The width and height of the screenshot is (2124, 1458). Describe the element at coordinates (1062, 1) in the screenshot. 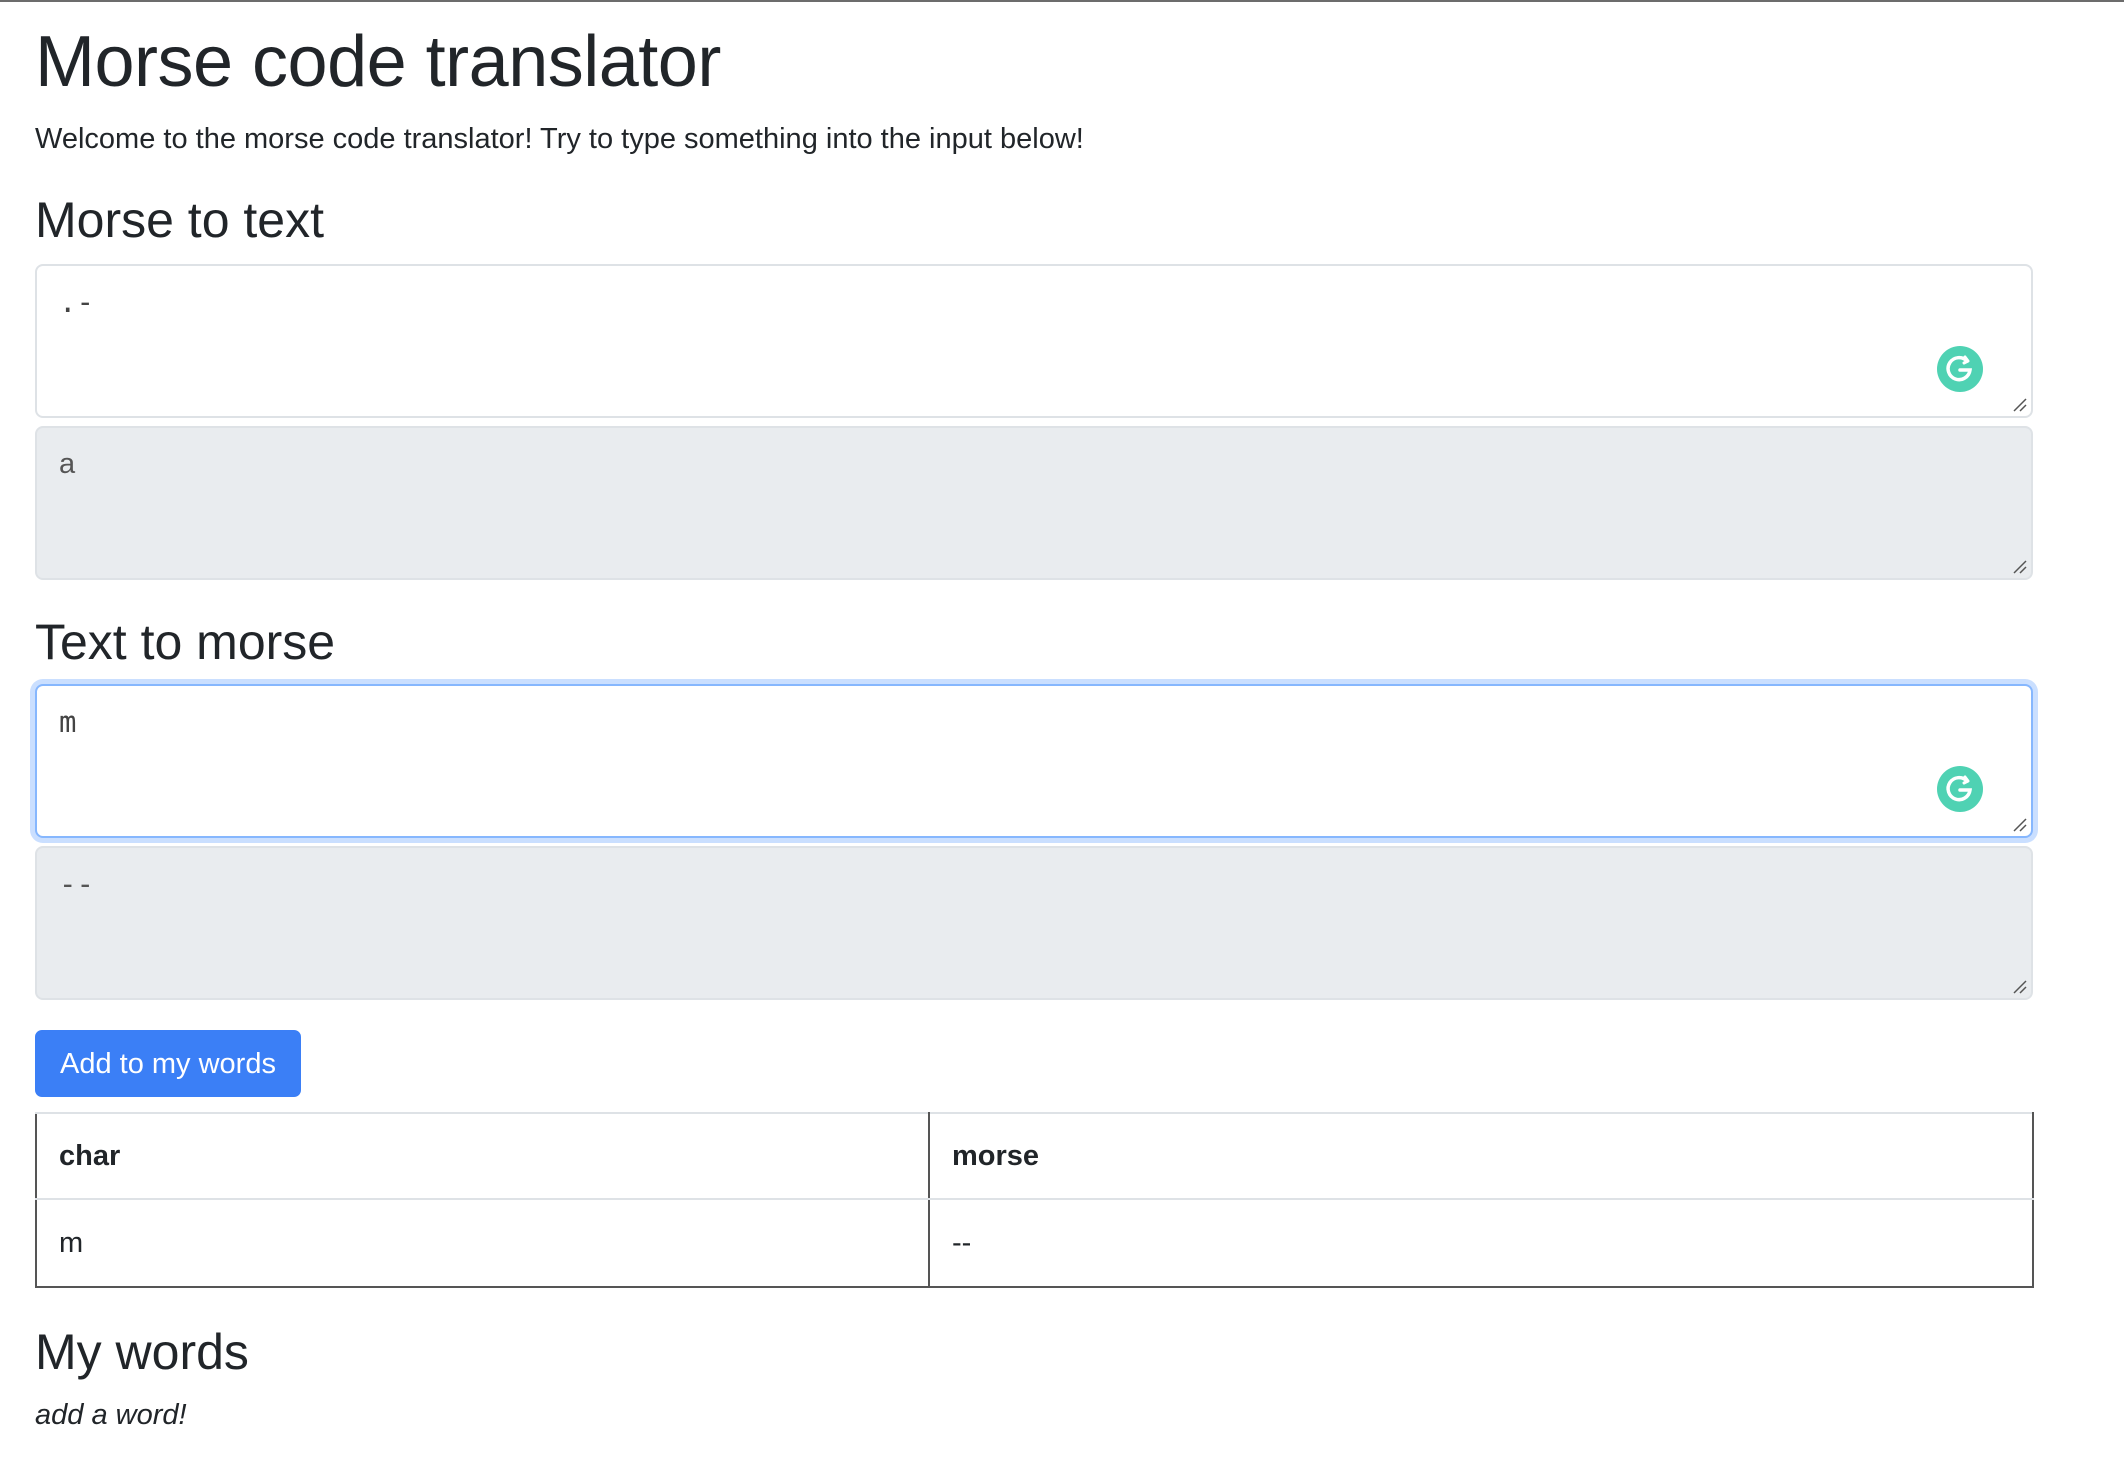

I see `window-top-border` at that location.